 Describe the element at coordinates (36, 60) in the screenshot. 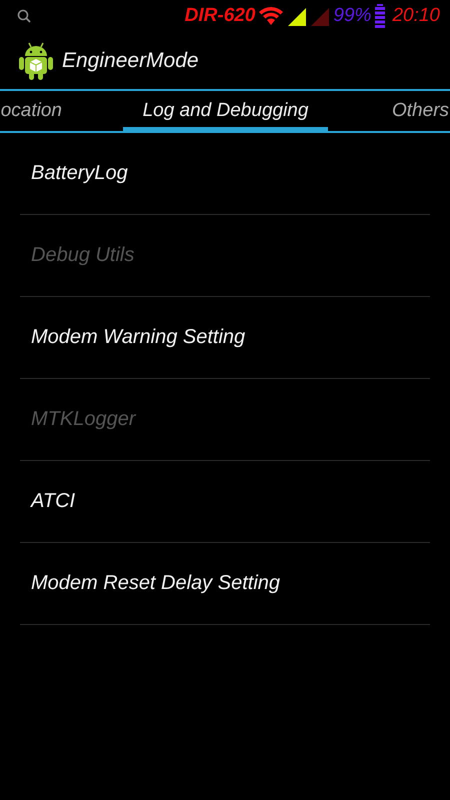

I see `android-robot-icon` at that location.